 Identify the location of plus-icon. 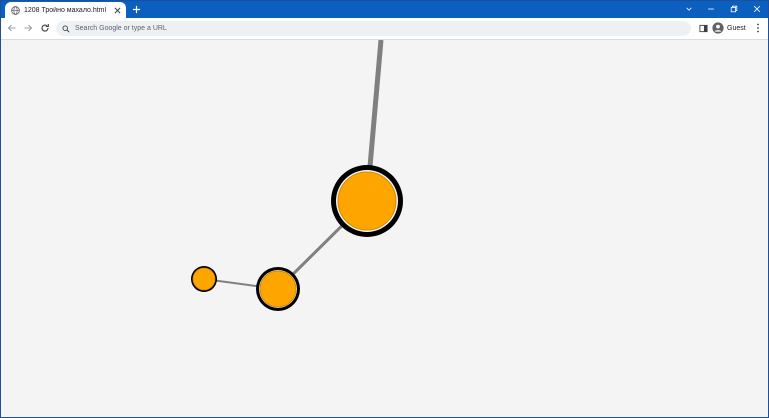
(136, 9).